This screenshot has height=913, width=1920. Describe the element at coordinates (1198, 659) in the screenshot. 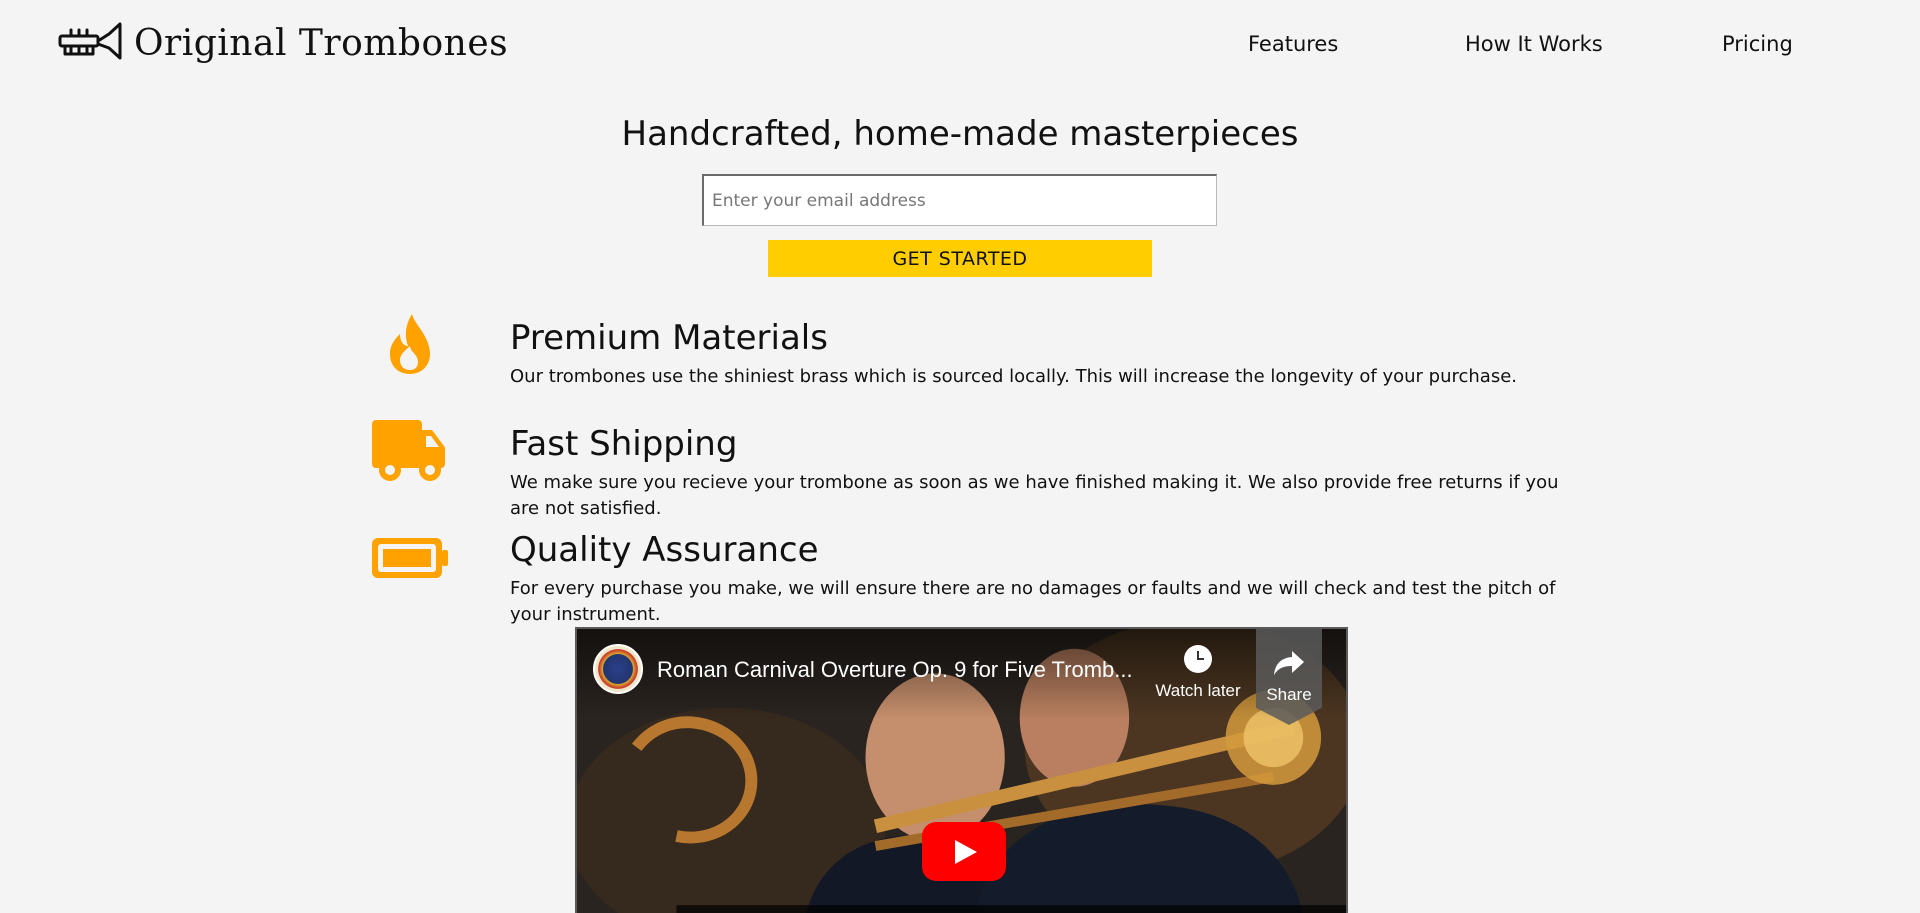

I see `clock-icon` at that location.